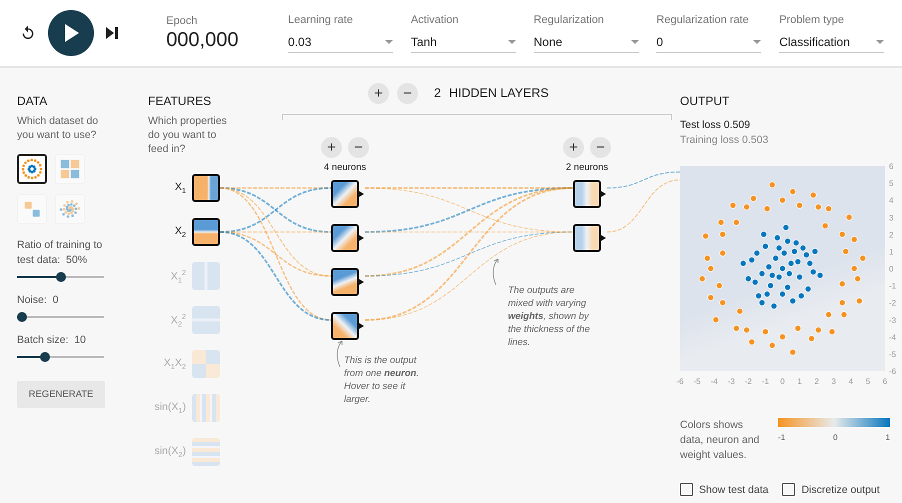 This screenshot has height=503, width=902. I want to click on setting-dropdown: 0.03, so click(341, 42).